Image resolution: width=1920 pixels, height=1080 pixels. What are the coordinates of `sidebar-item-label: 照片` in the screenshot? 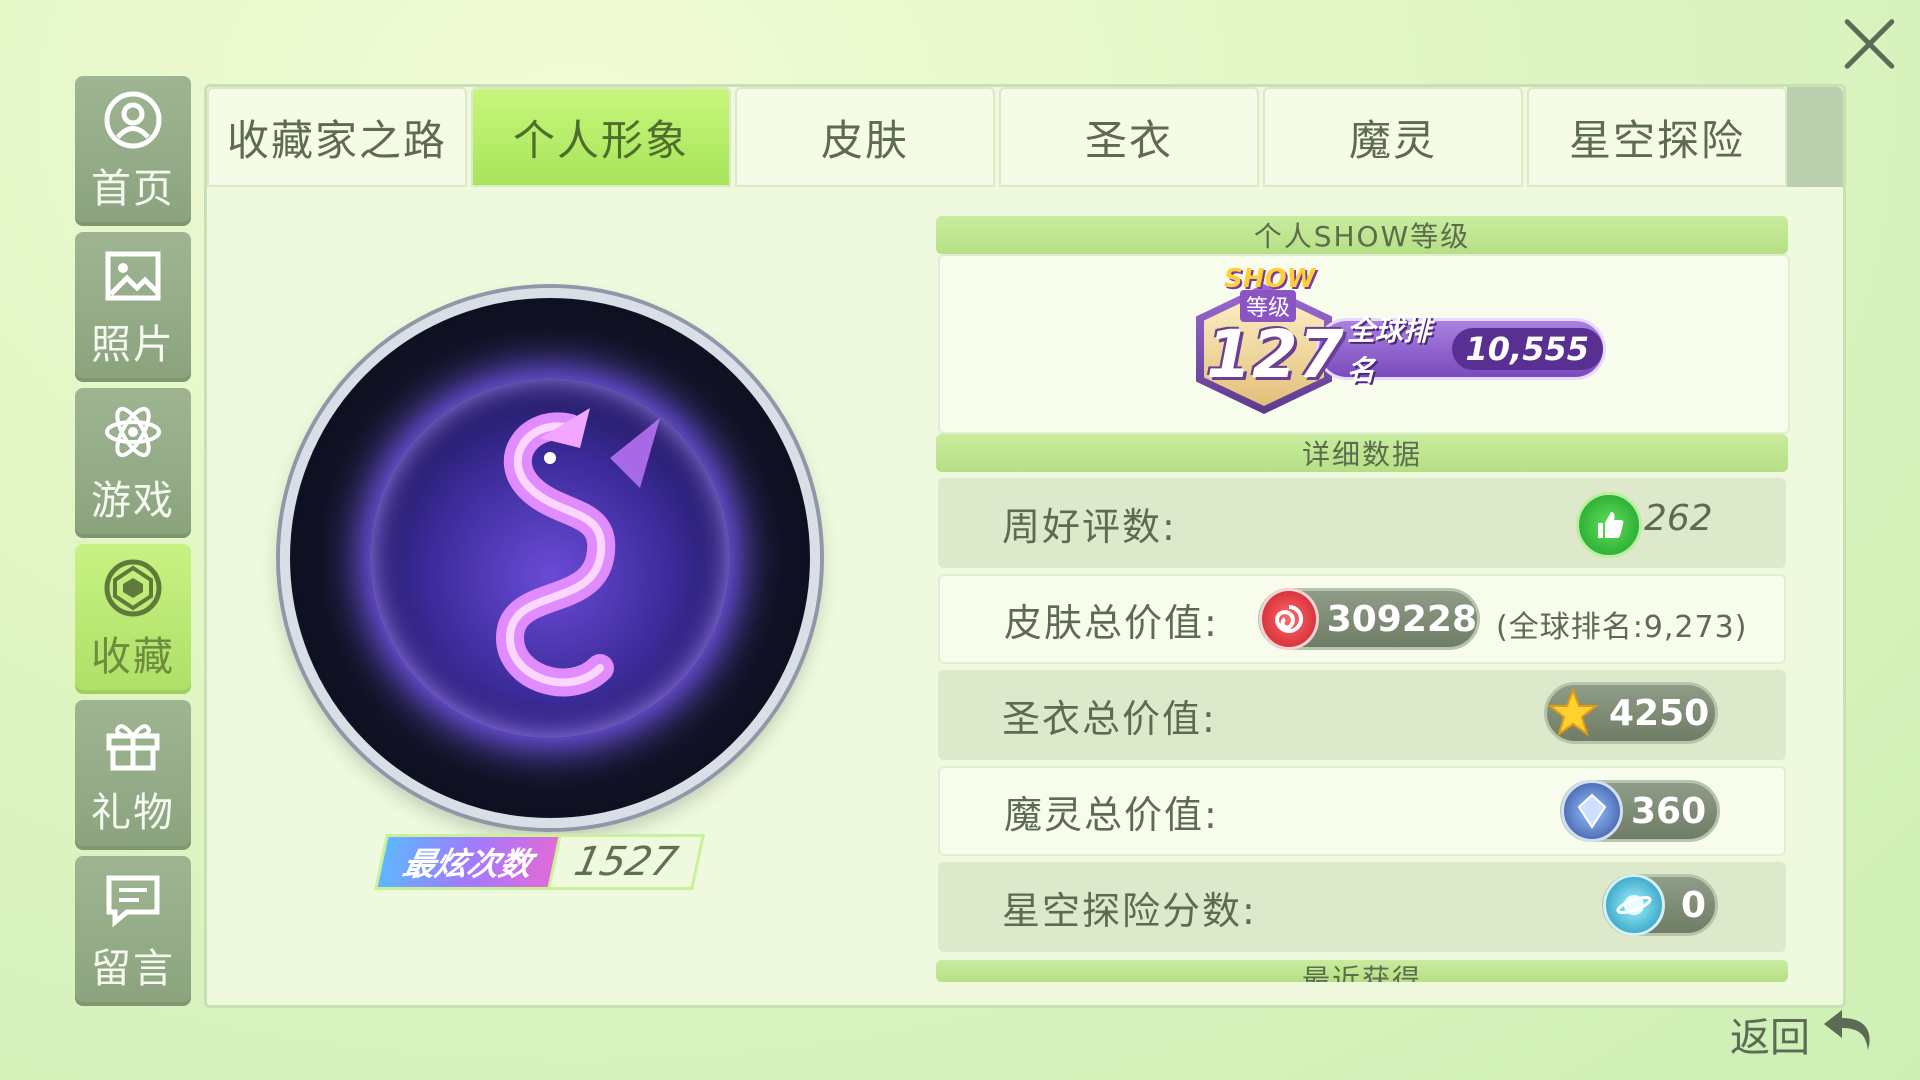 It's located at (133, 345).